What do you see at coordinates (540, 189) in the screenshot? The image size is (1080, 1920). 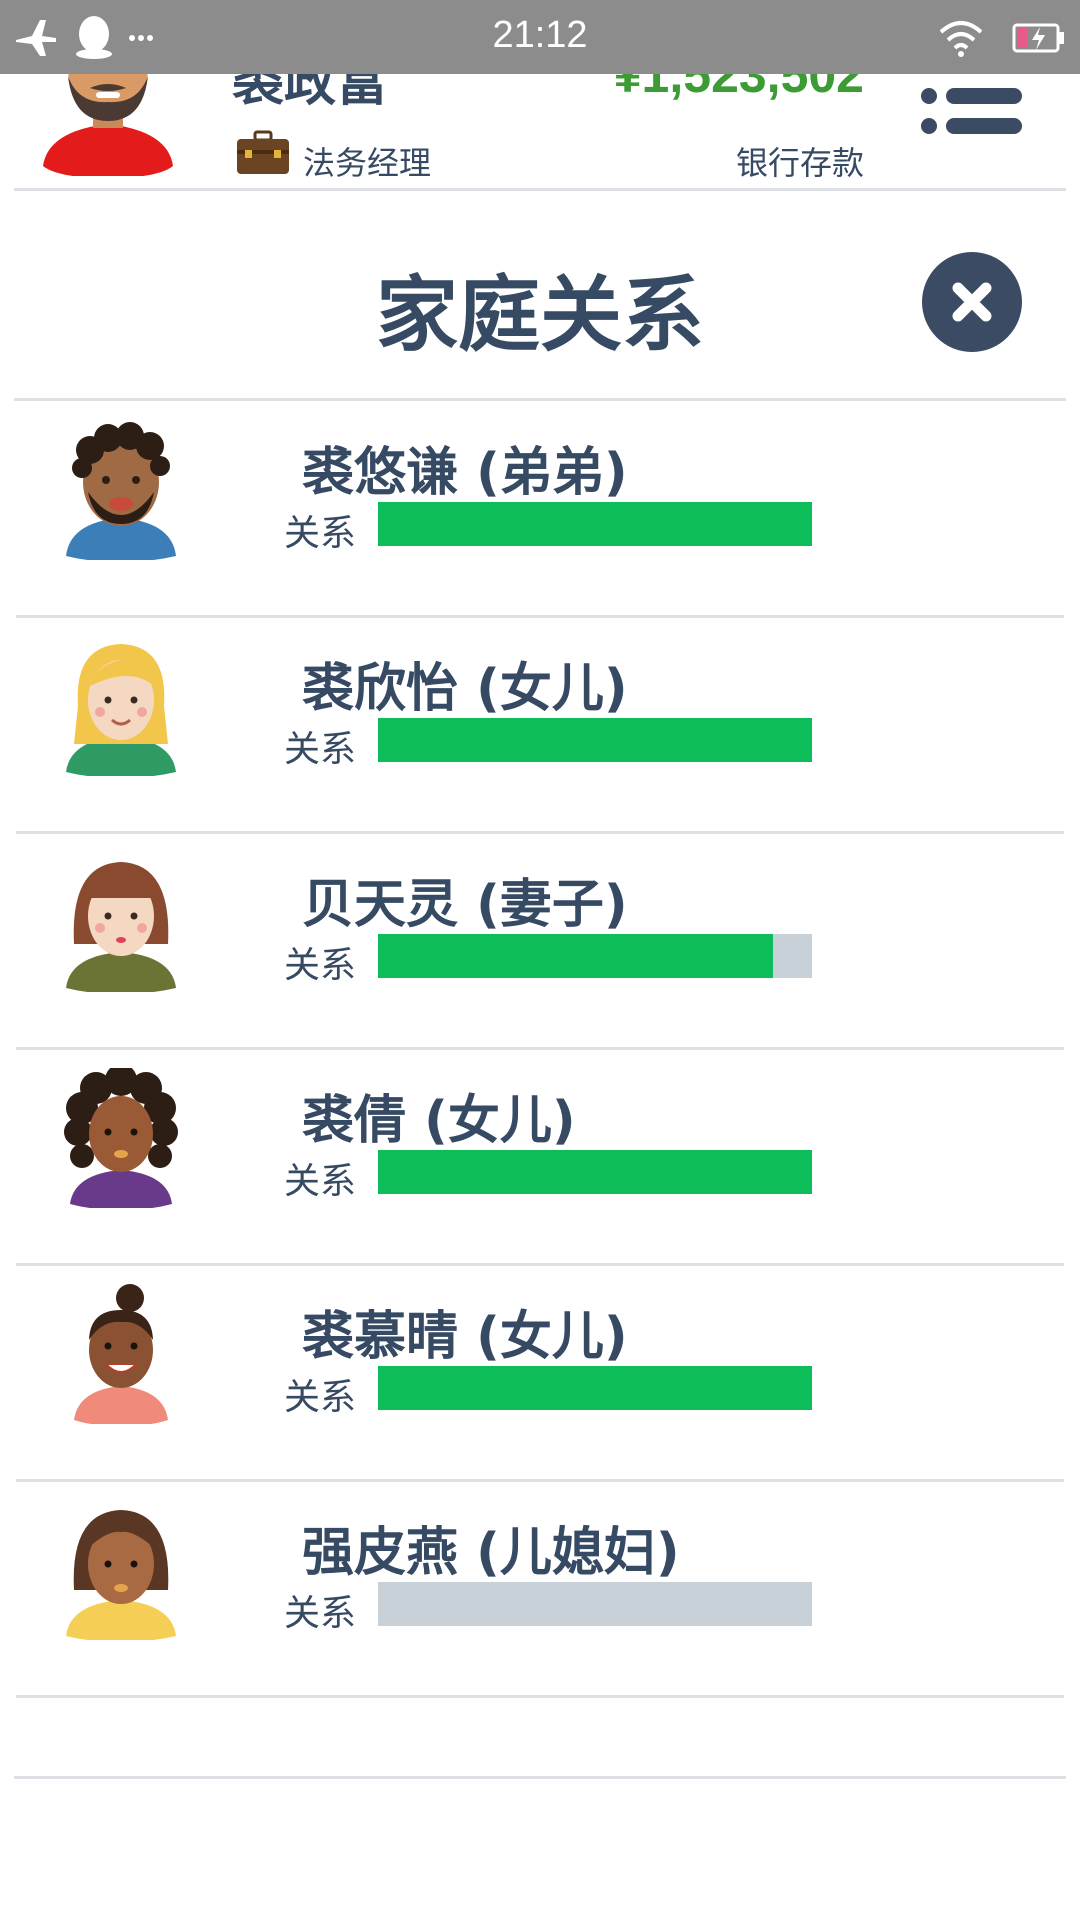 I see `header-divider` at bounding box center [540, 189].